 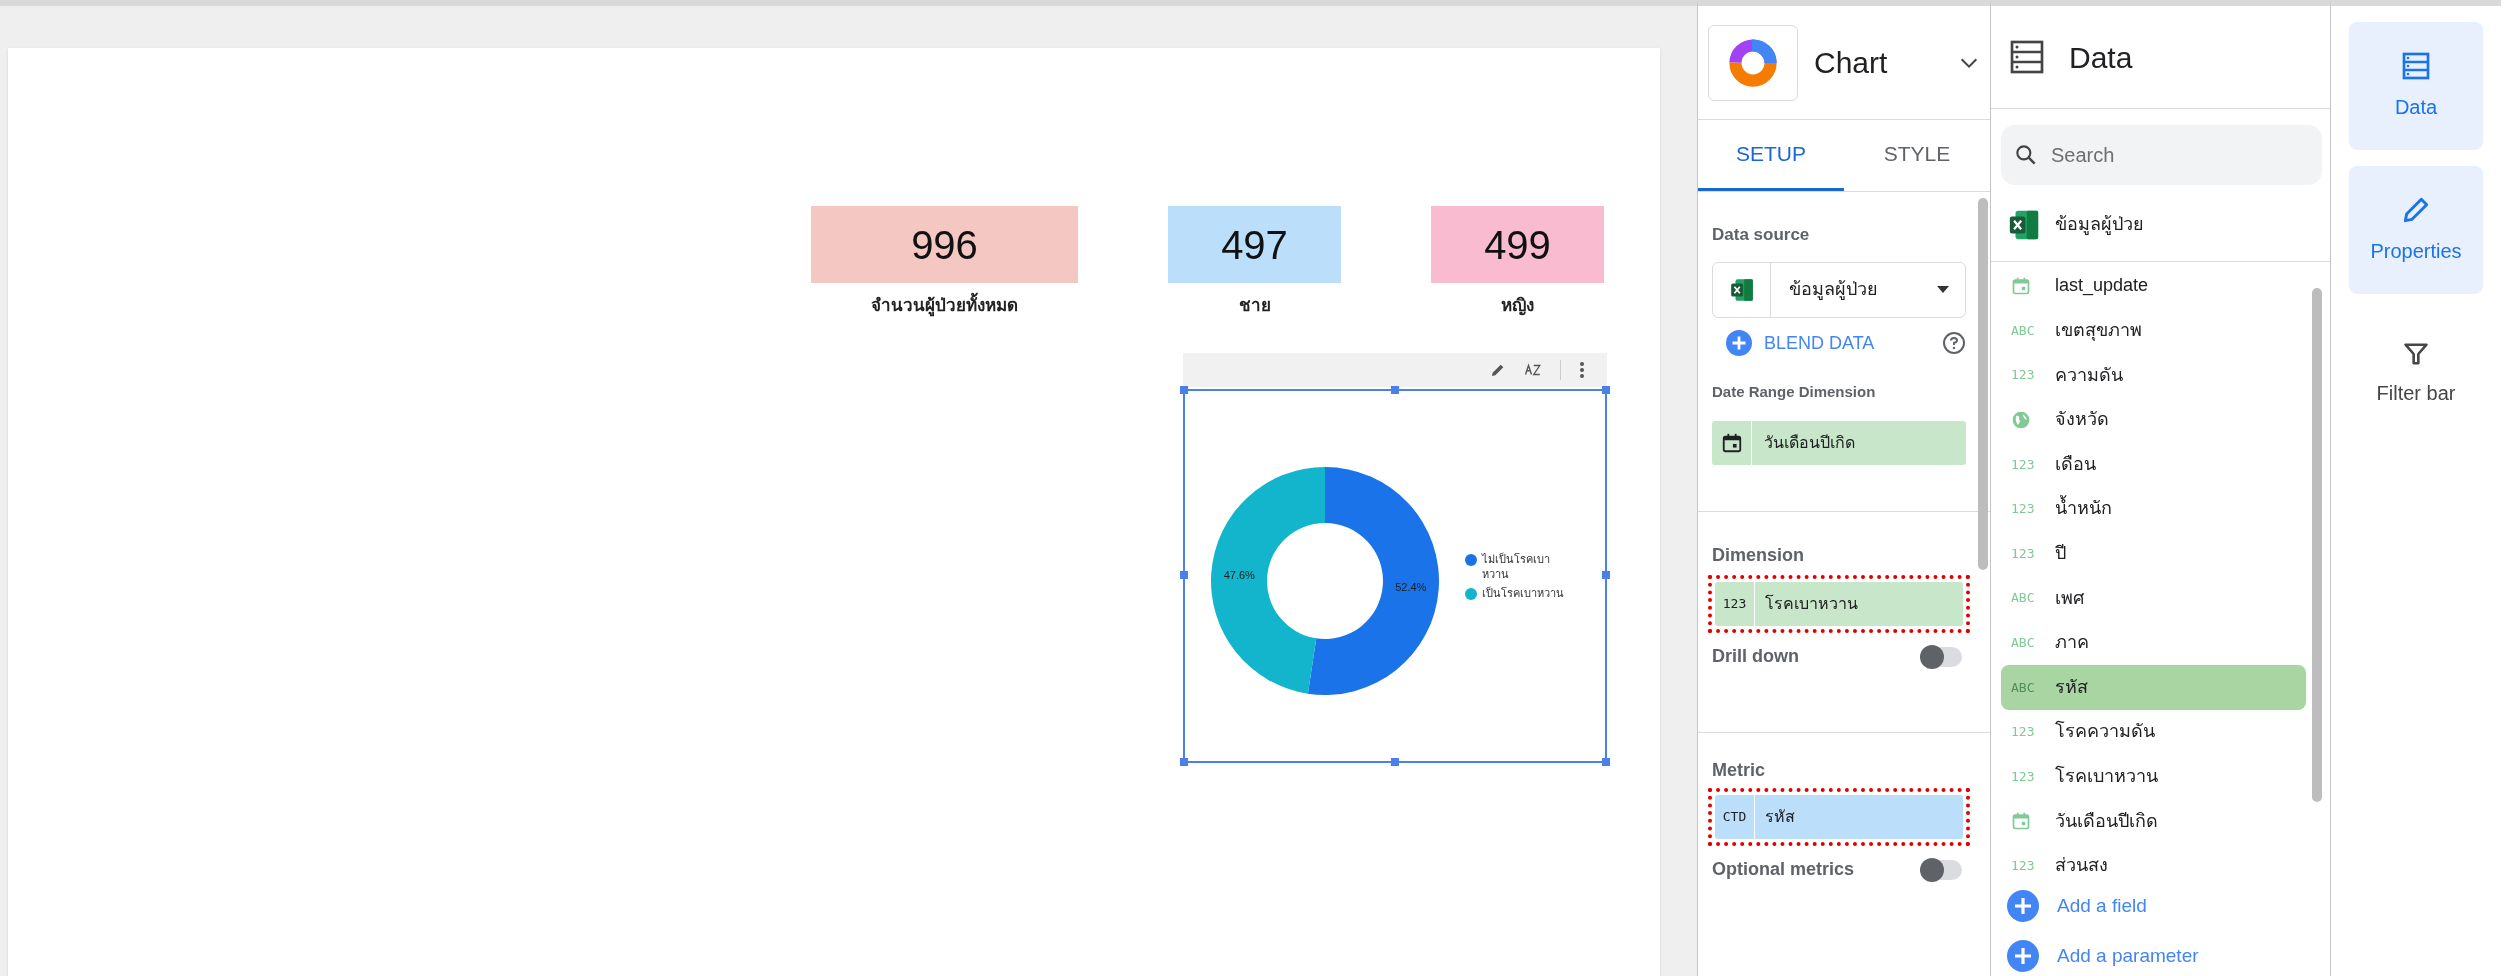 I want to click on field-chip: วันเดือนปีเกิด, so click(x=1839, y=443).